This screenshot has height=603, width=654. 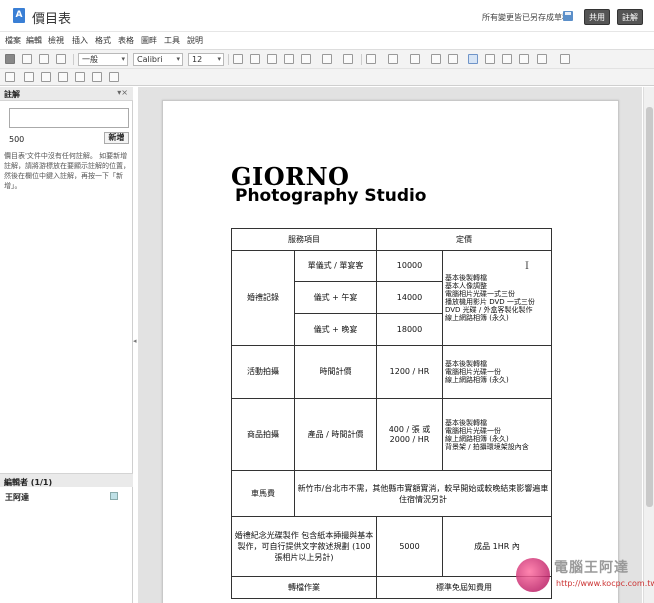 I want to click on travel-description: 新竹市/台北市不需，其他縣市實額實消，較早開始或較晚結束影響遍車住宿情況另計, so click(x=423, y=493).